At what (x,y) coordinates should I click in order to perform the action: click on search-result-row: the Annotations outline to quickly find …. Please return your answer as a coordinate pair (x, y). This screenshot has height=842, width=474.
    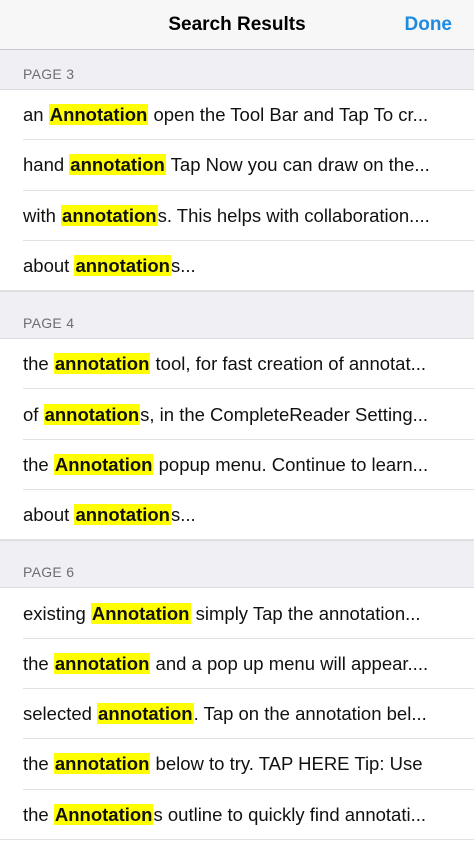
    Looking at the image, I should click on (237, 815).